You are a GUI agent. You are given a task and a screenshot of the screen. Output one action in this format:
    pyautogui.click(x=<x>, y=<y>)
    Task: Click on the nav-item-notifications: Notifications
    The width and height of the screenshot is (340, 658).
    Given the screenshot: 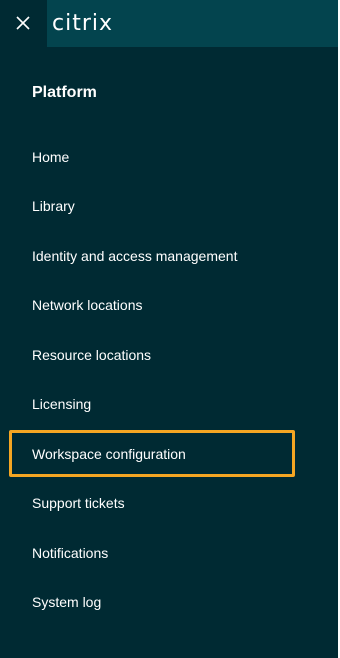 What is the action you would take?
    pyautogui.click(x=70, y=553)
    